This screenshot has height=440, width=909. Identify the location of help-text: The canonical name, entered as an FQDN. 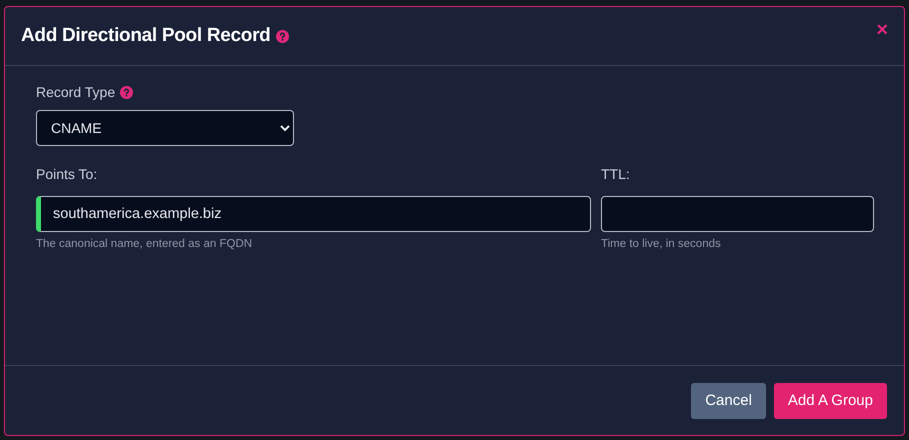
(145, 244).